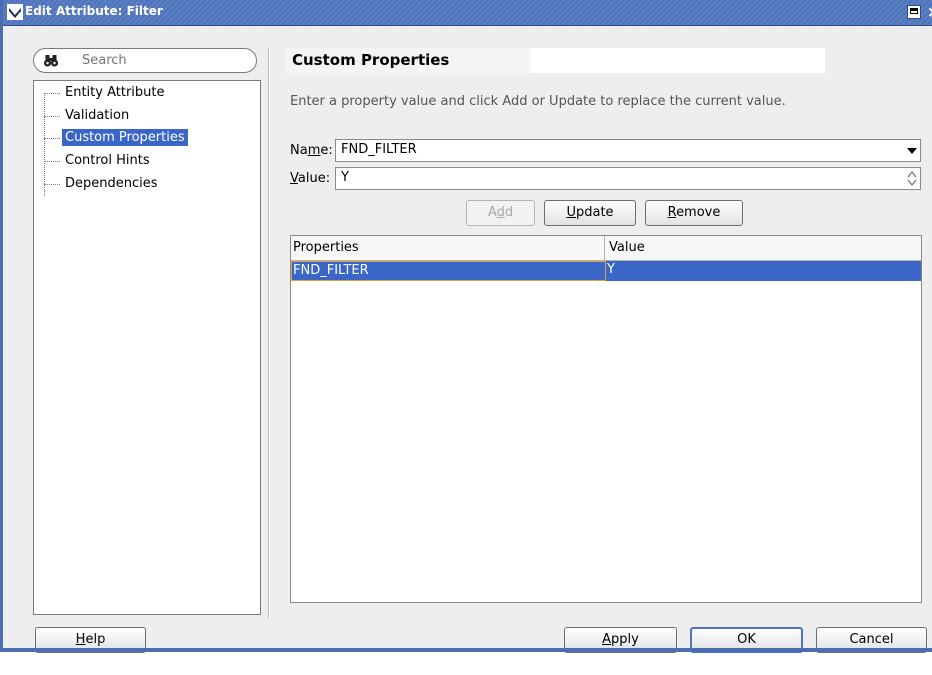 This screenshot has height=675, width=932. What do you see at coordinates (345, 177) in the screenshot?
I see `value-value: Y` at bounding box center [345, 177].